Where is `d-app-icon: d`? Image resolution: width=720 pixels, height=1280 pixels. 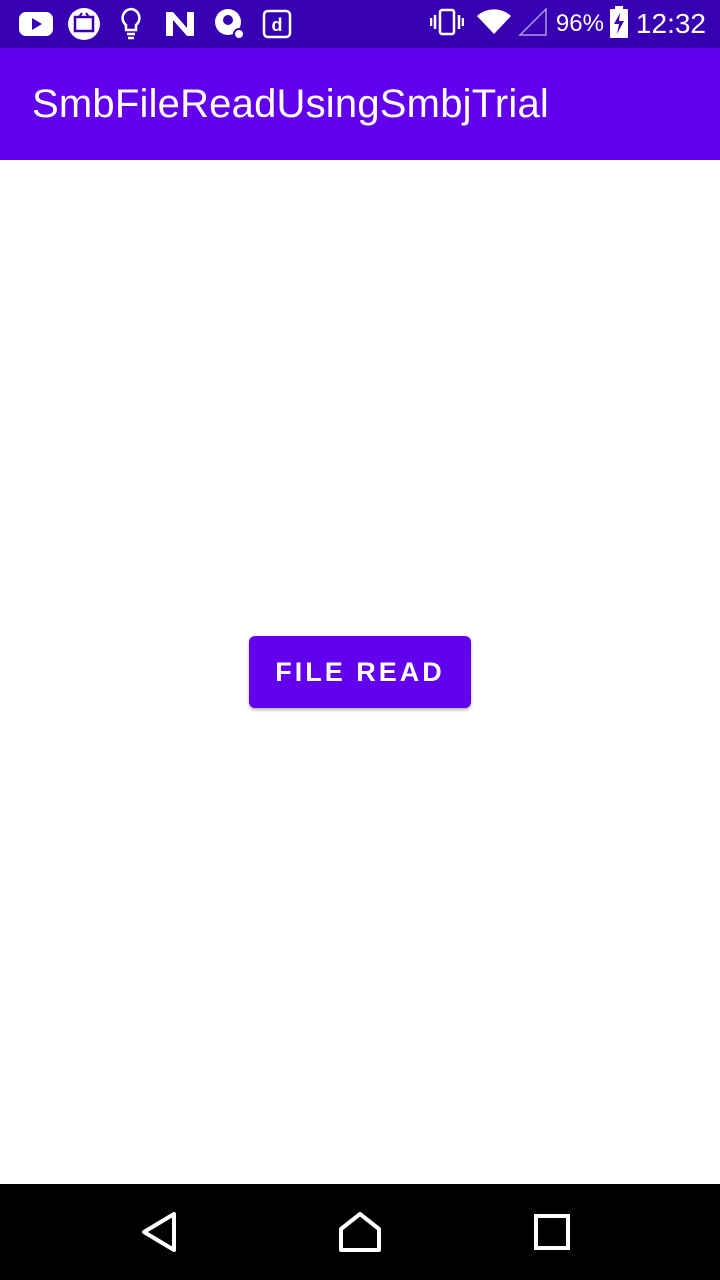
d-app-icon: d is located at coordinates (277, 24).